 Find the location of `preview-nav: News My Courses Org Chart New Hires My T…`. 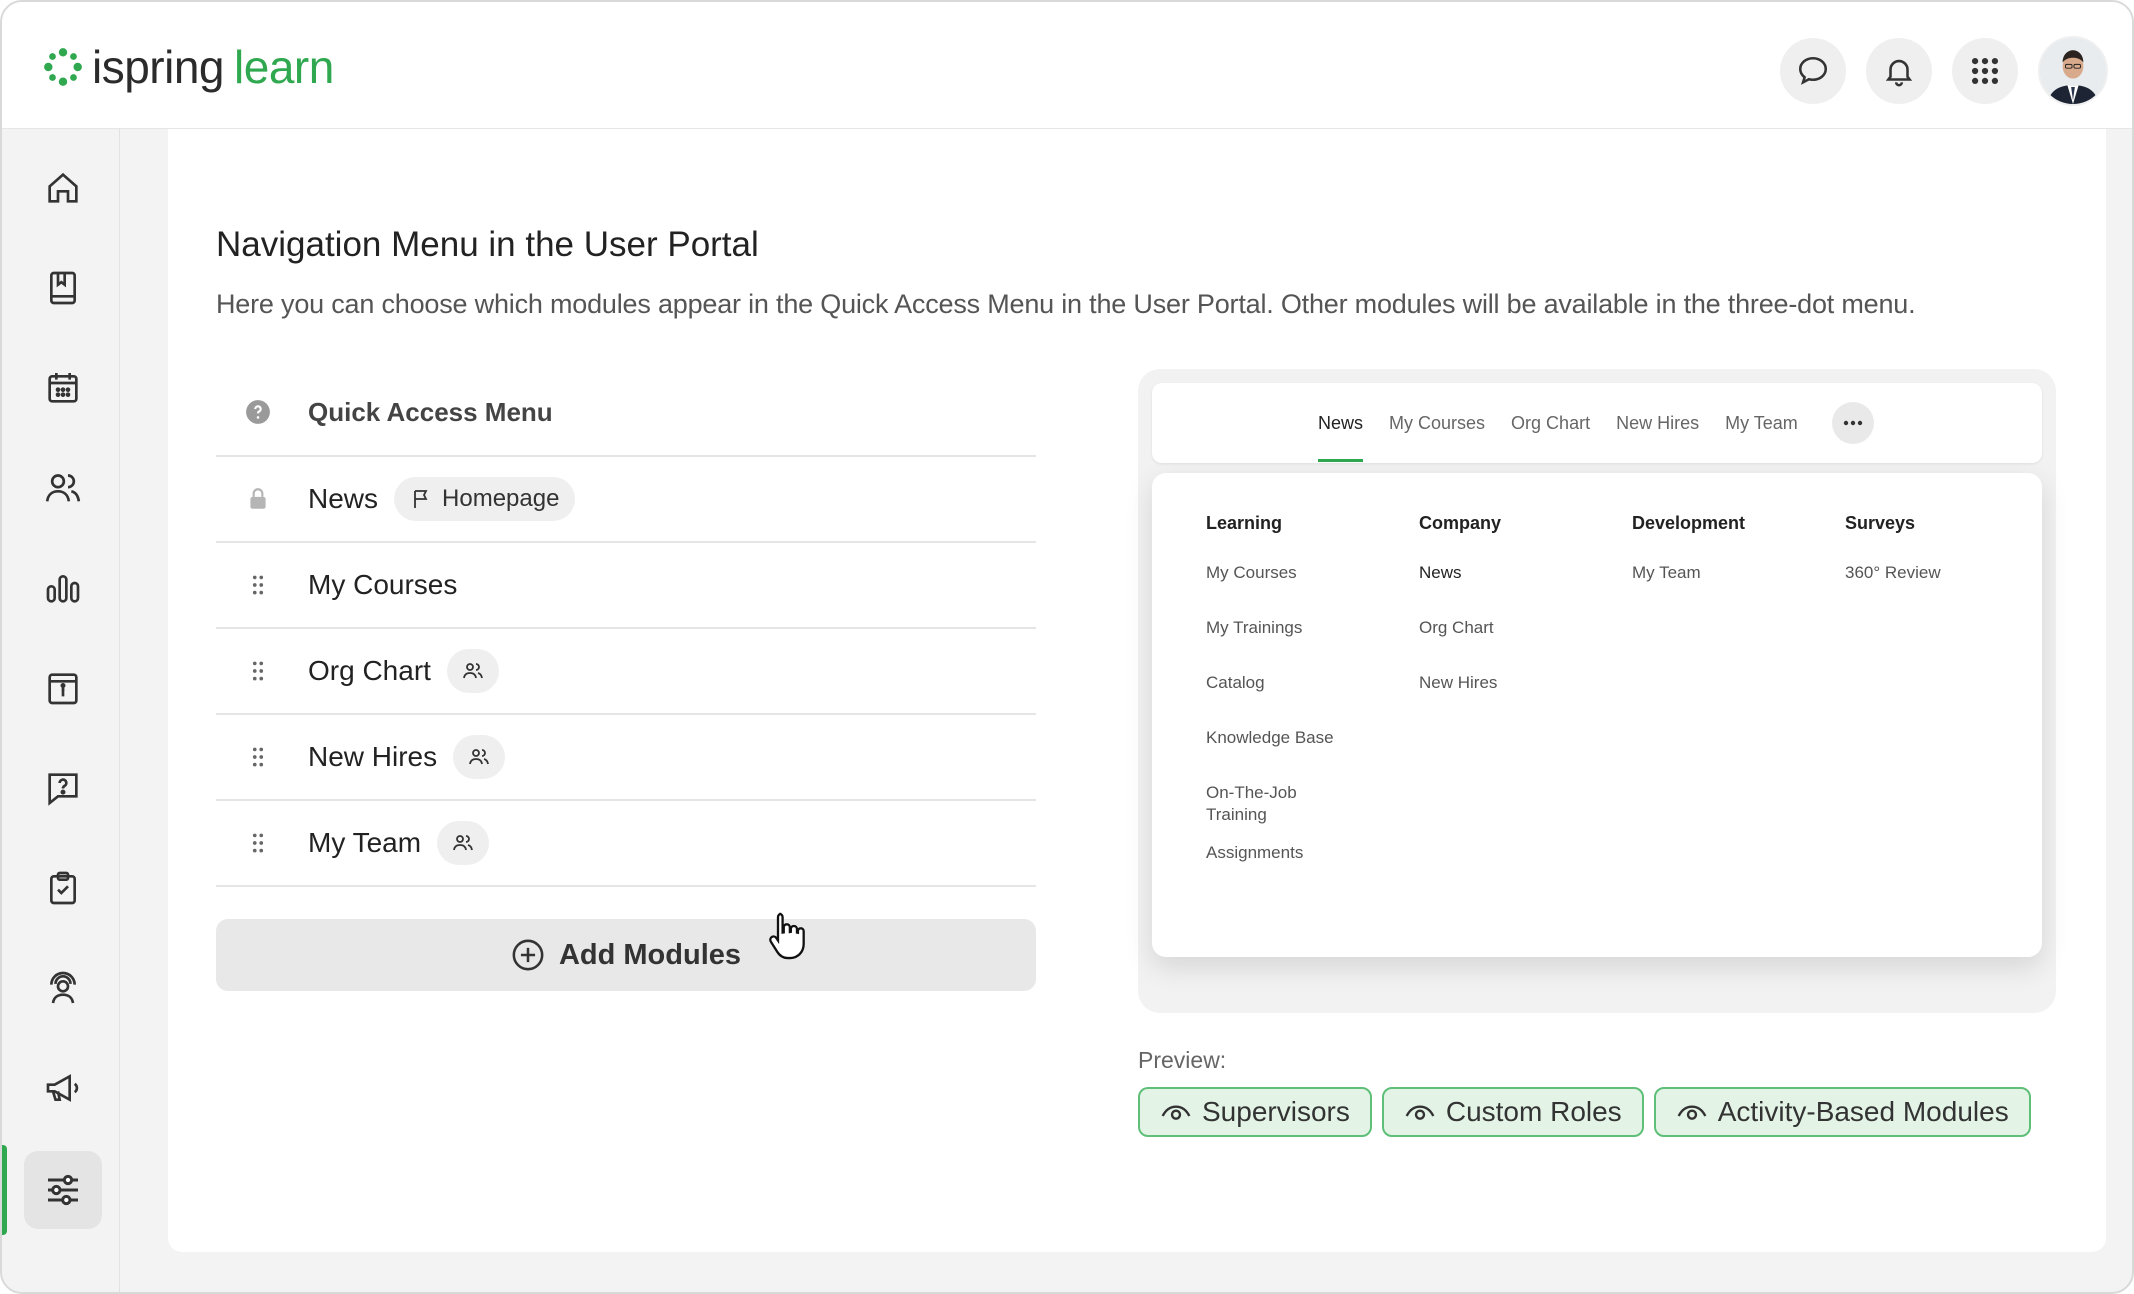

preview-nav: News My Courses Org Chart New Hires My T… is located at coordinates (1571, 423).